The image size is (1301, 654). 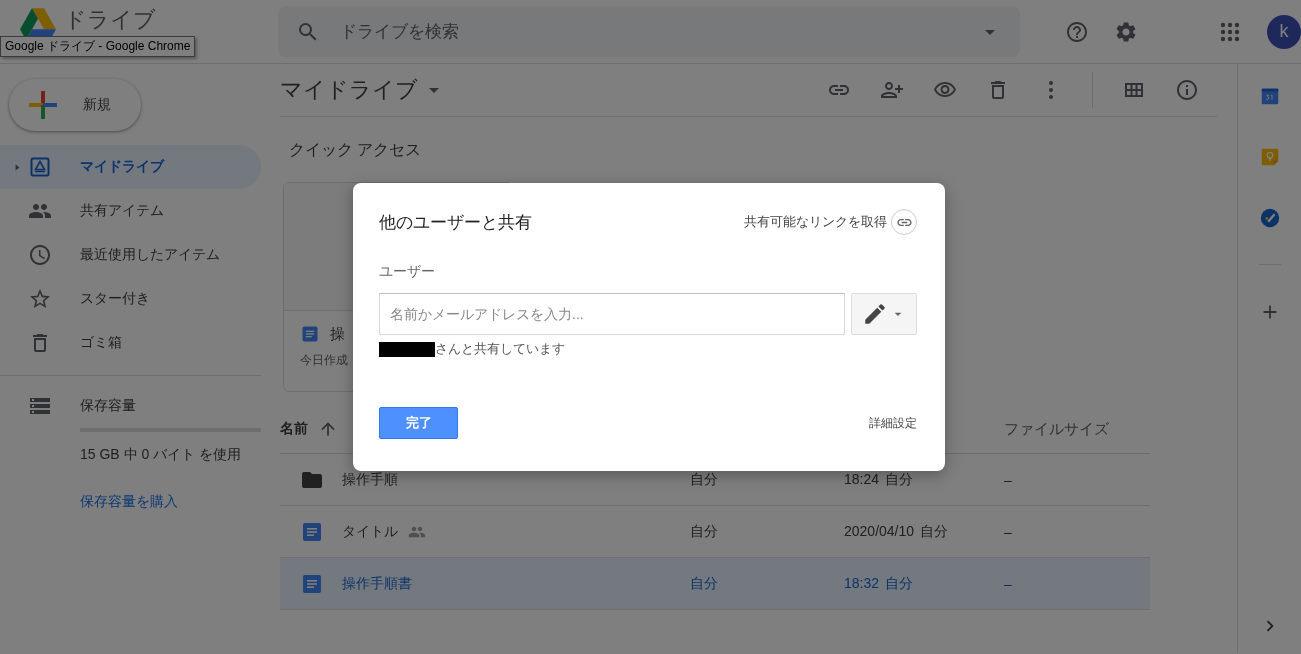 What do you see at coordinates (130, 211) in the screenshot?
I see `nav-item: 共有アイテム` at bounding box center [130, 211].